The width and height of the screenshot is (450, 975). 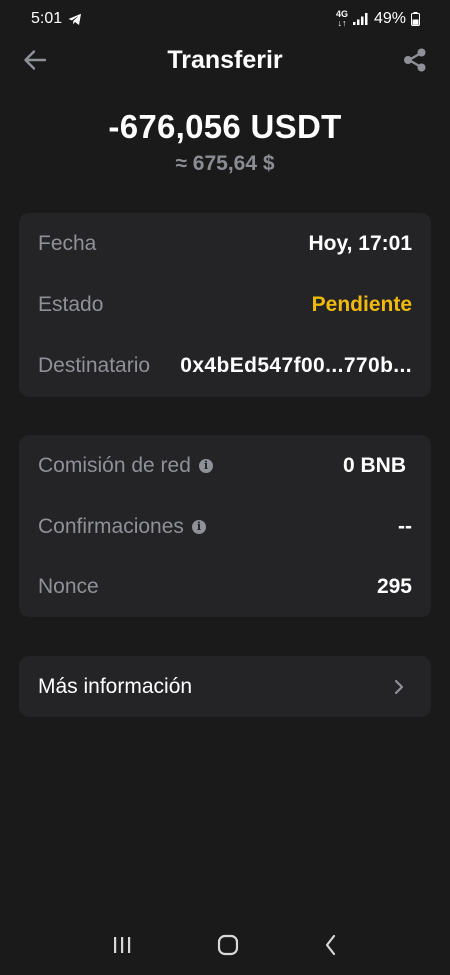 What do you see at coordinates (415, 60) in the screenshot?
I see `share-icon` at bounding box center [415, 60].